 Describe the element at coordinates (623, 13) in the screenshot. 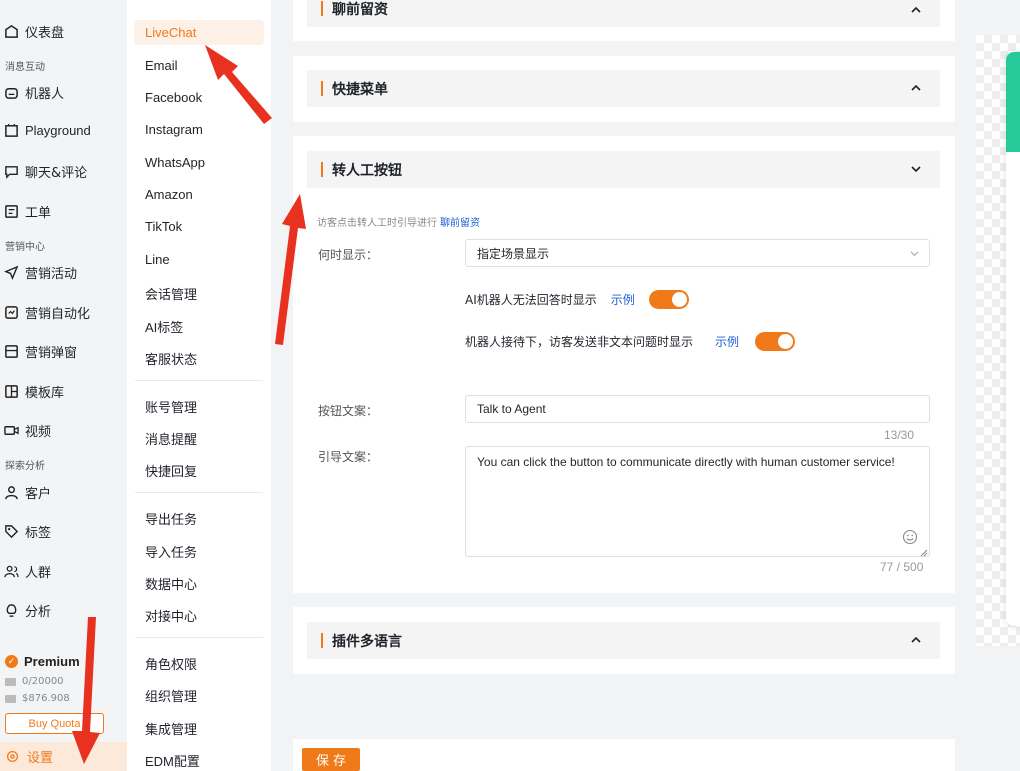

I see `section-header-pre-chat: 聊前留资` at that location.